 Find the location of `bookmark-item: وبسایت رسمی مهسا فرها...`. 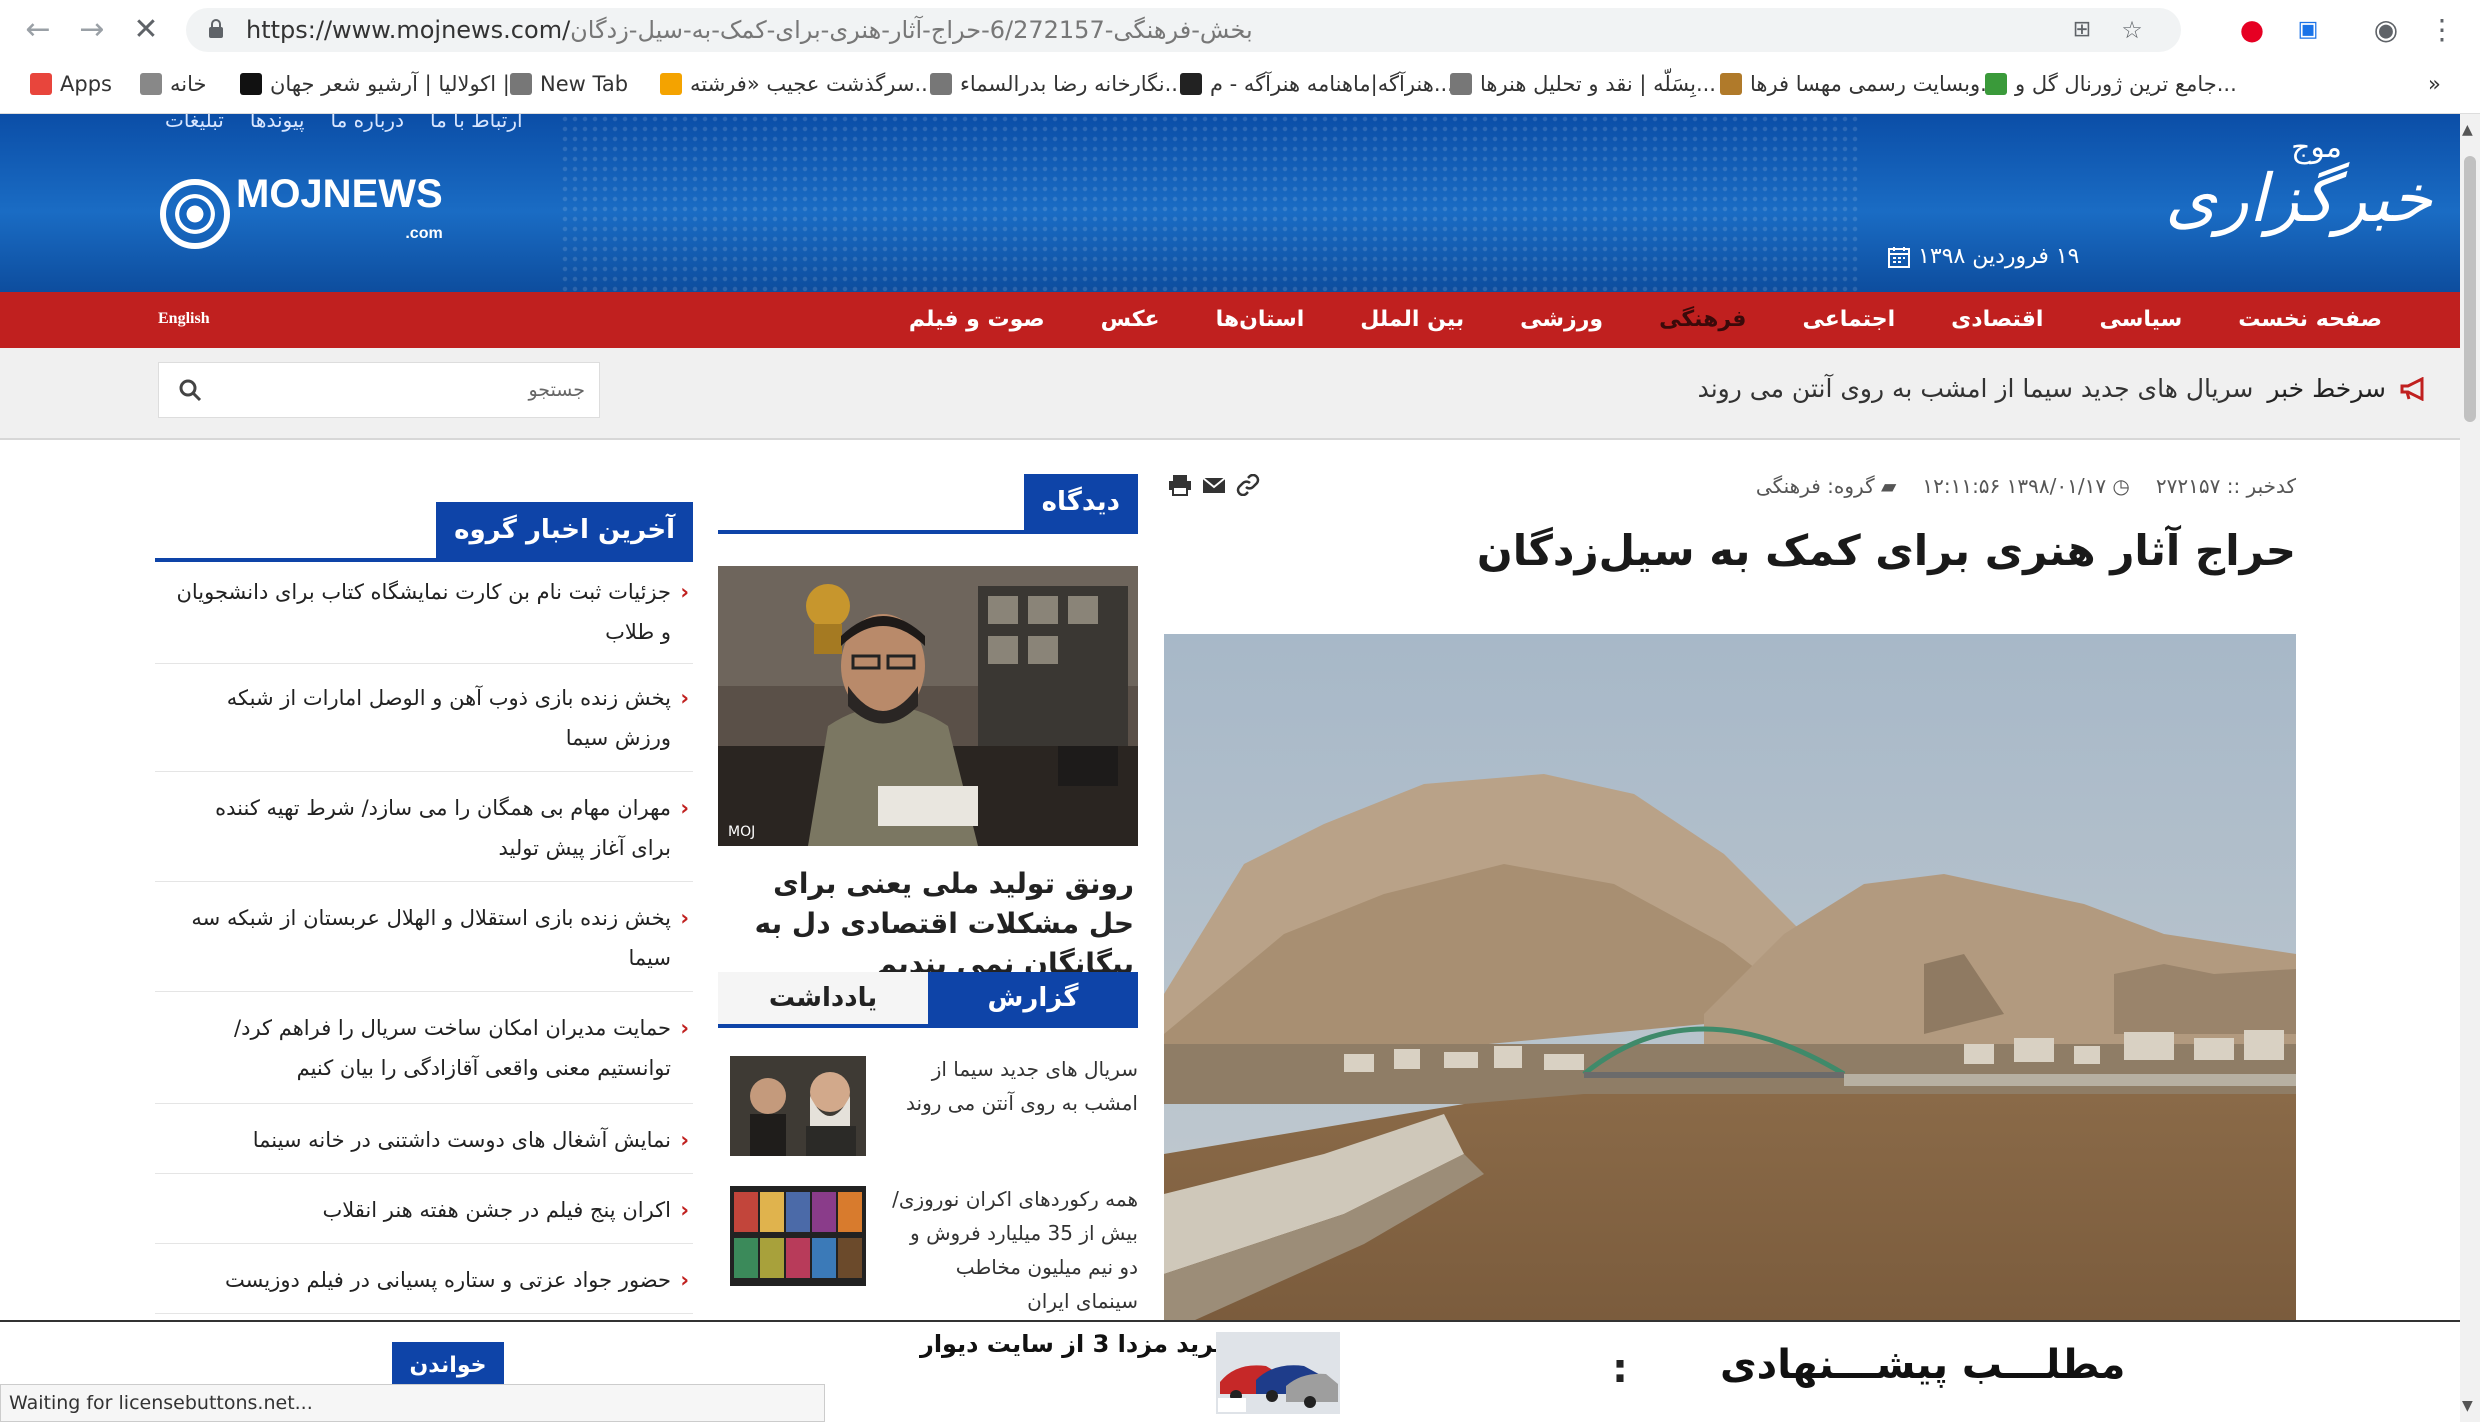

bookmark-item: وبسایت رسمی مهسا فرها... is located at coordinates (1860, 84).